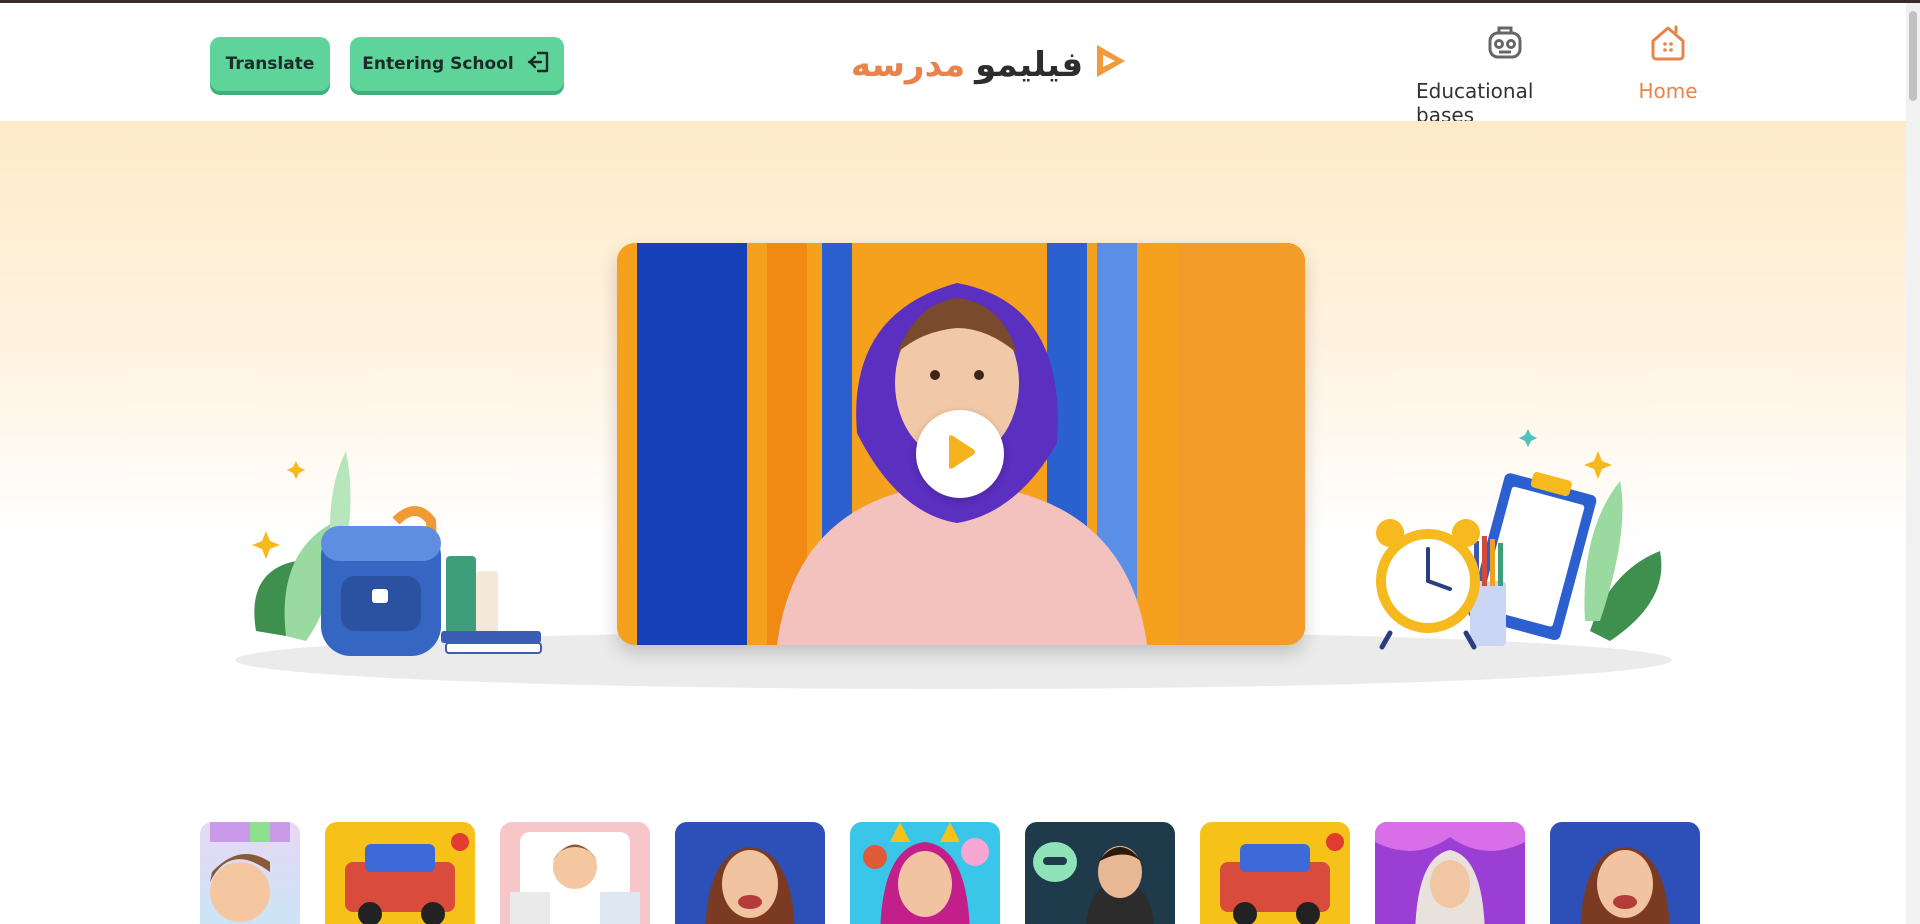  I want to click on entering-school-button: Entering School, so click(457, 64).